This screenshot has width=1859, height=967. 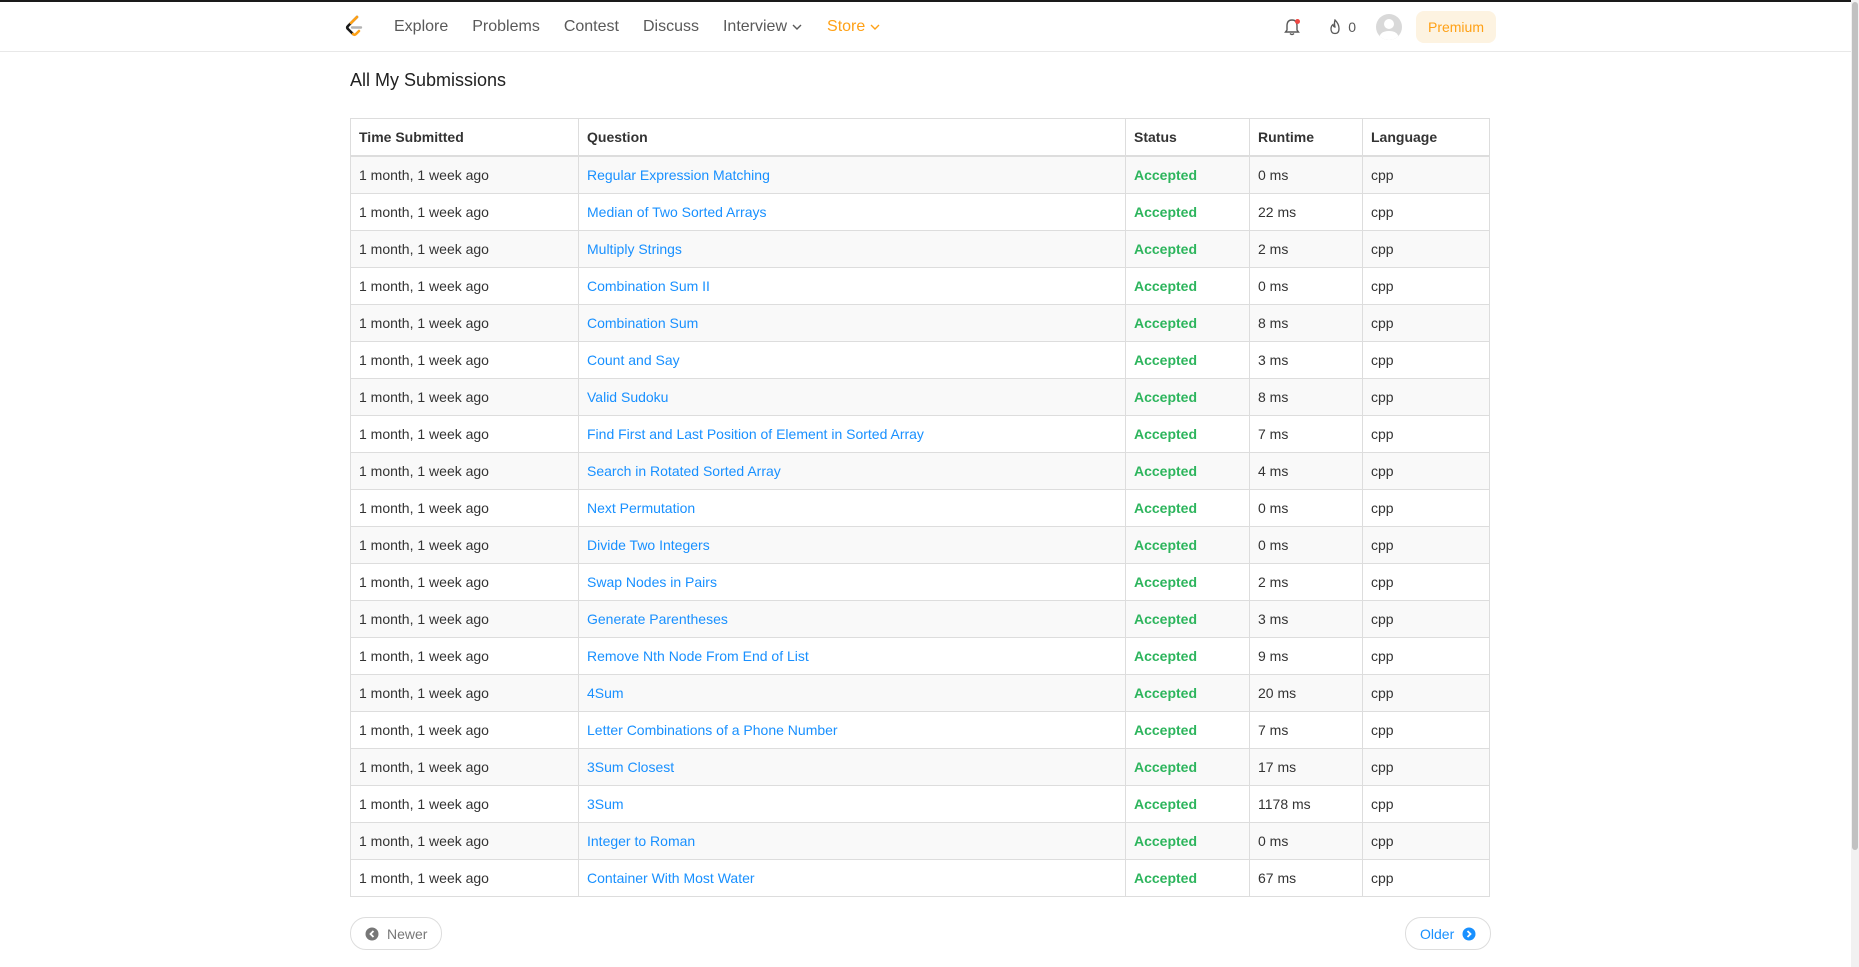 What do you see at coordinates (506, 27) in the screenshot?
I see `nav-problems: Problems` at bounding box center [506, 27].